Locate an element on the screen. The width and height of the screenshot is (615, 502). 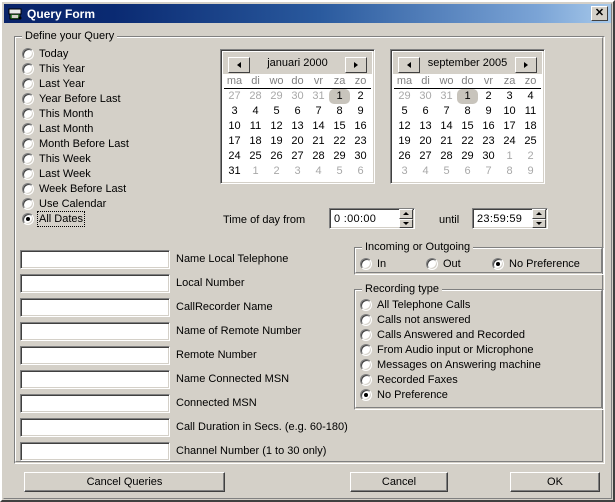
date-option-radio-week-before-last: Week Before Last is located at coordinates (74, 188).